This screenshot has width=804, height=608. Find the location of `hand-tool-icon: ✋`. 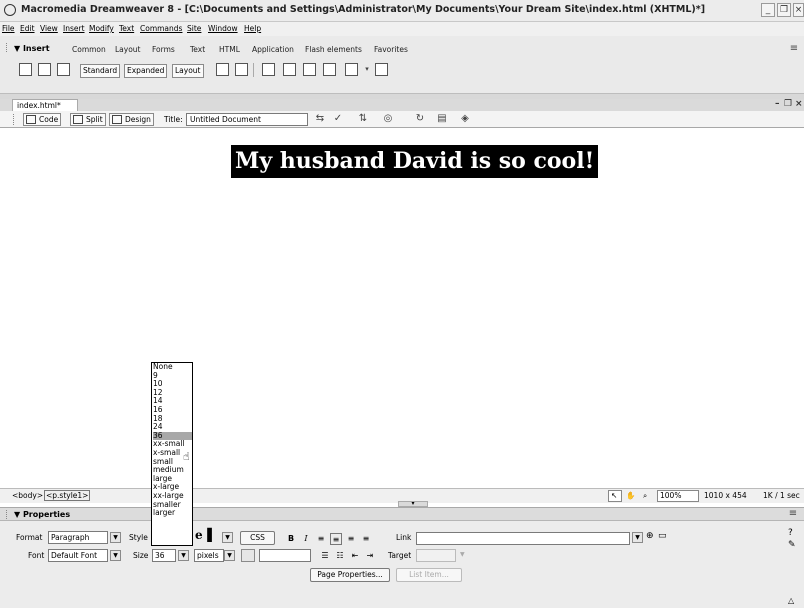

hand-tool-icon: ✋ is located at coordinates (630, 495).